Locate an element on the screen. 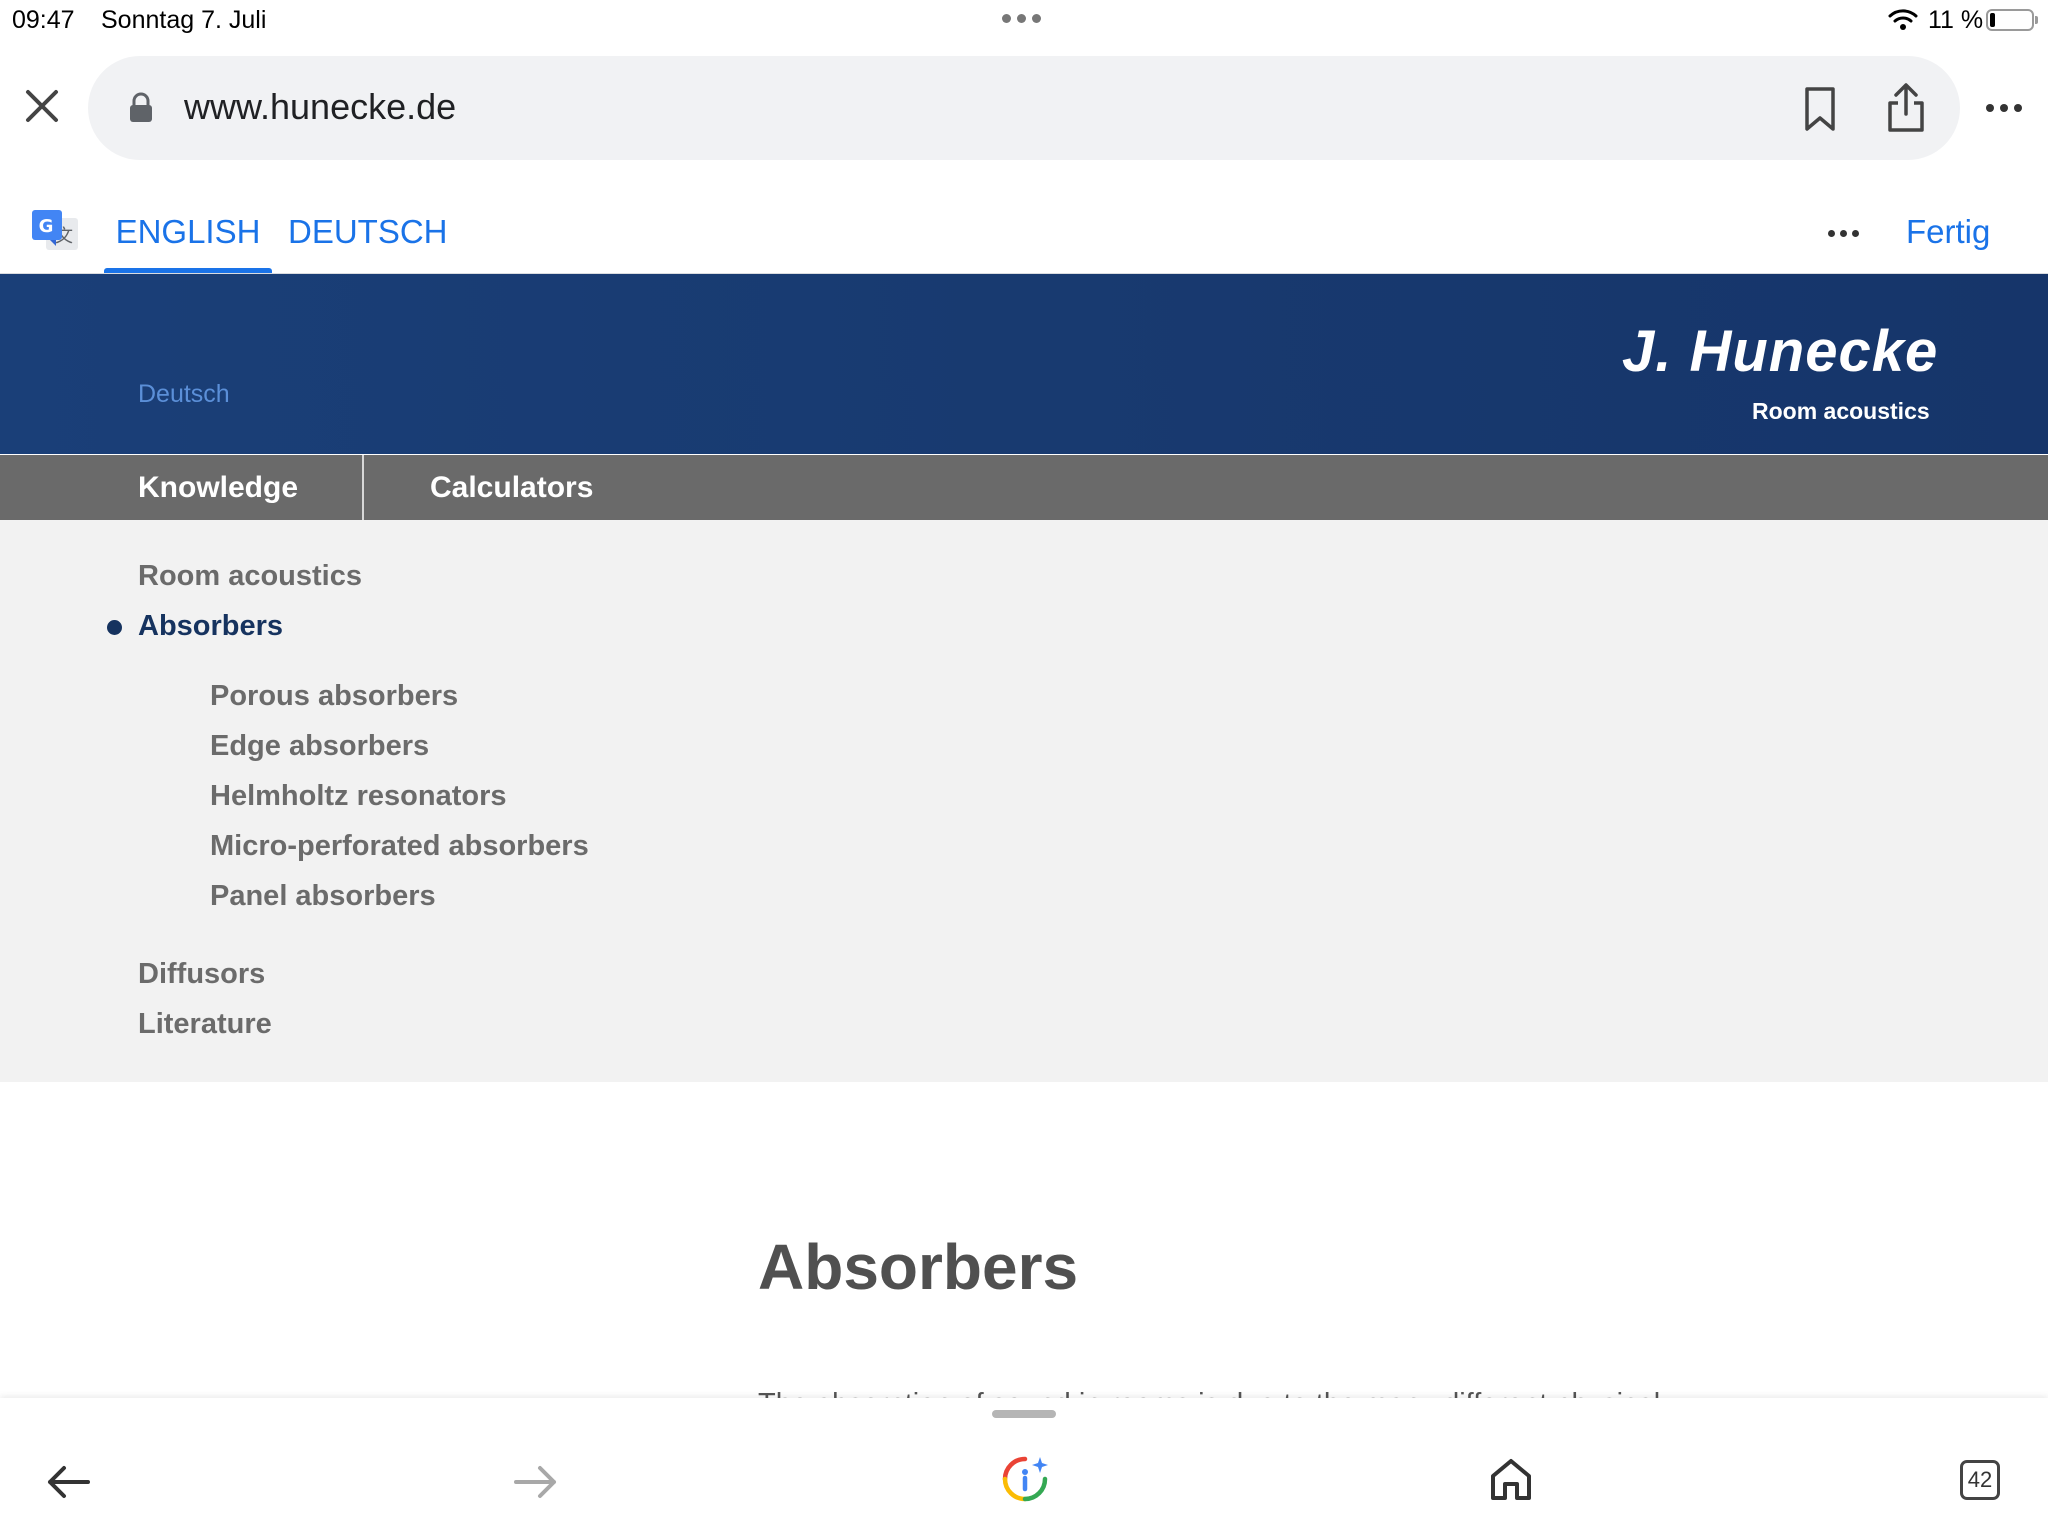  language-link: Deutsch is located at coordinates (184, 394).